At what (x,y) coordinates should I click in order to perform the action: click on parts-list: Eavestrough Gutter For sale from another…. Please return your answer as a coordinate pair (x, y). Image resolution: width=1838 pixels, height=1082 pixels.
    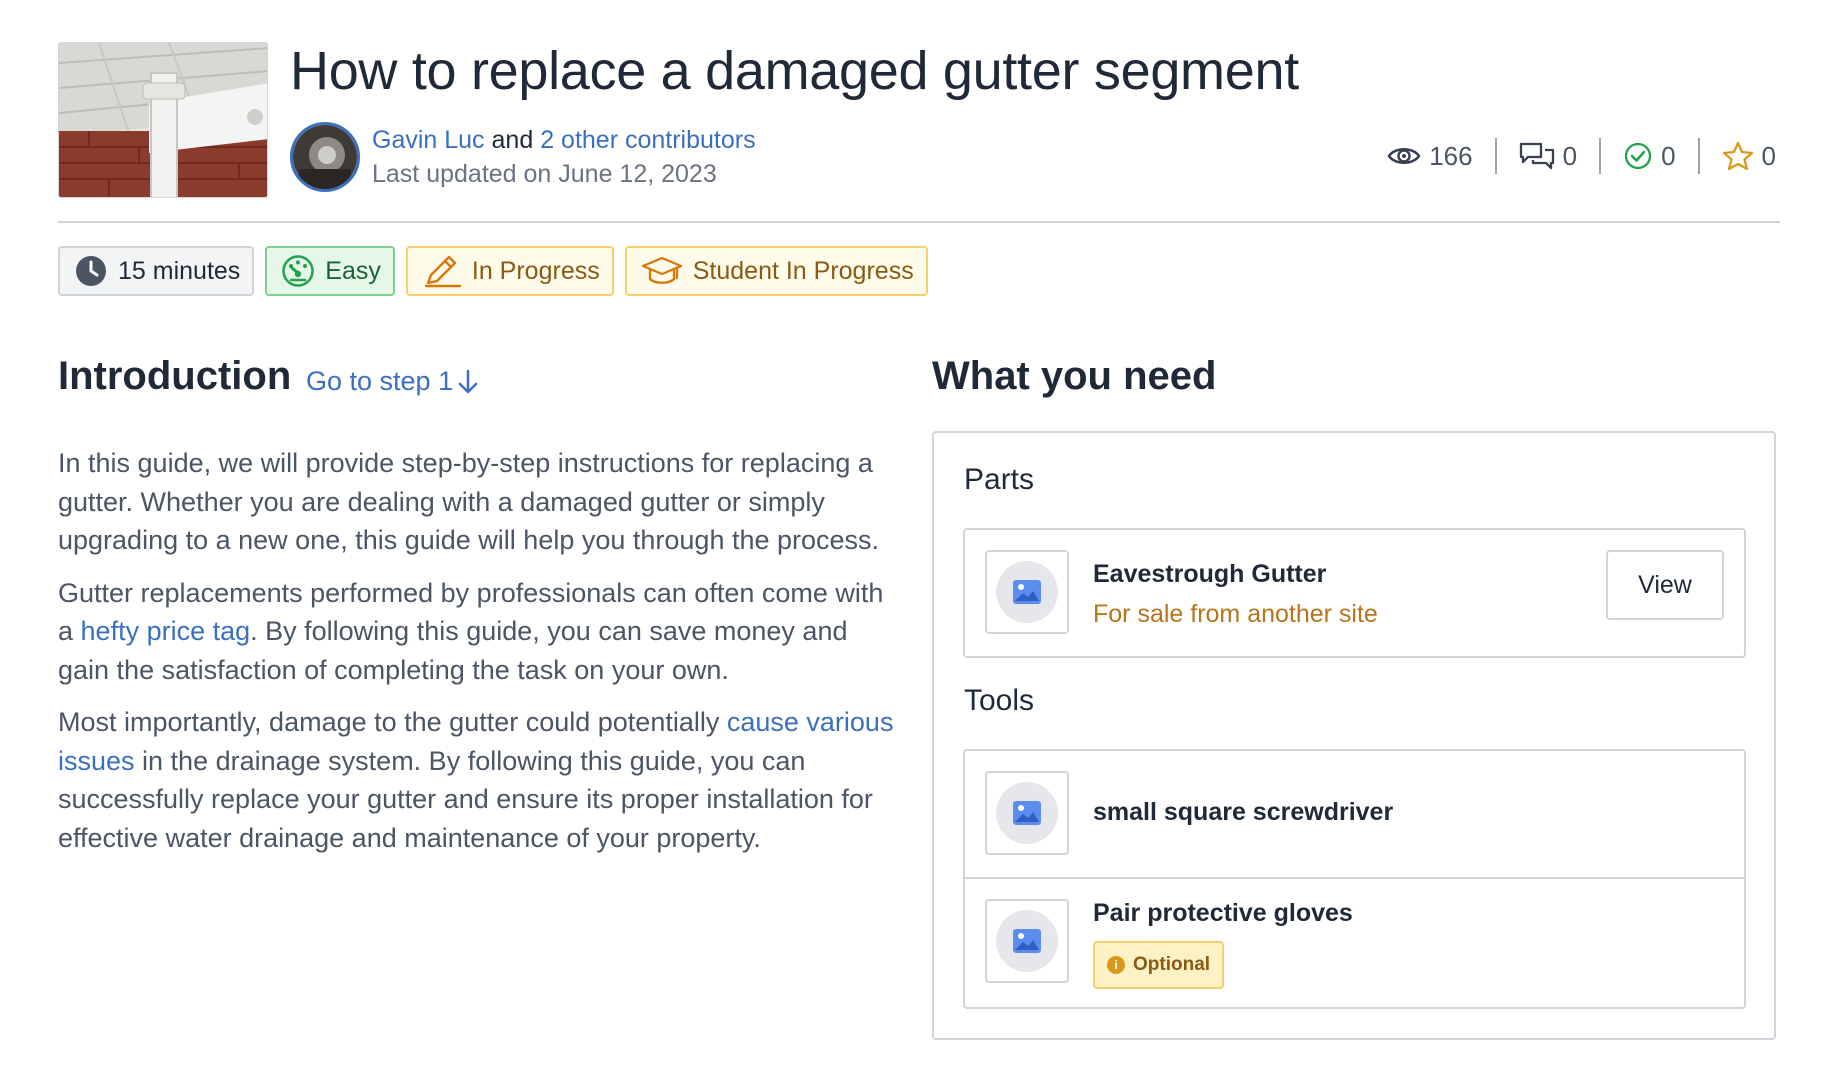
    Looking at the image, I should click on (1354, 593).